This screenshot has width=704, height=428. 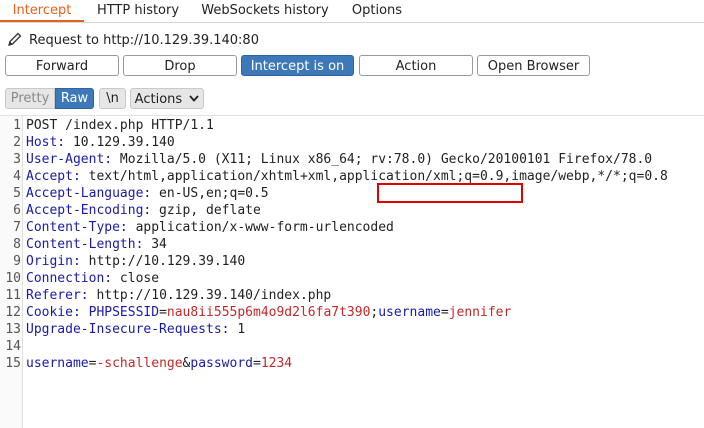 I want to click on line-content: Upgrade-Insecure-Requests: 1, so click(x=135, y=329).